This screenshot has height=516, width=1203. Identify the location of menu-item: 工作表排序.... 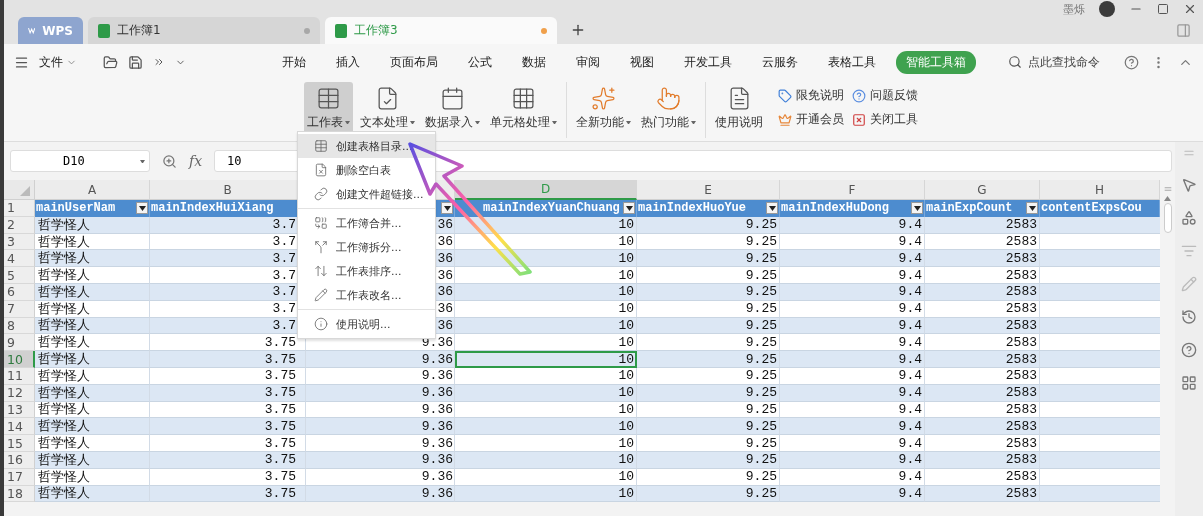
(366, 271).